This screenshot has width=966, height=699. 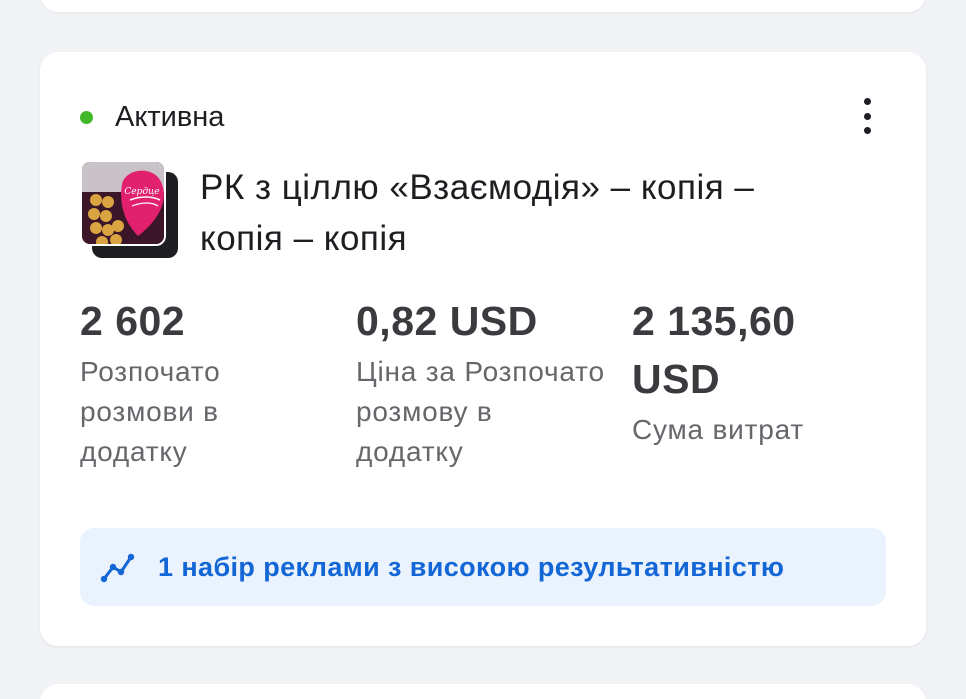 I want to click on more-options-icon, so click(x=867, y=116).